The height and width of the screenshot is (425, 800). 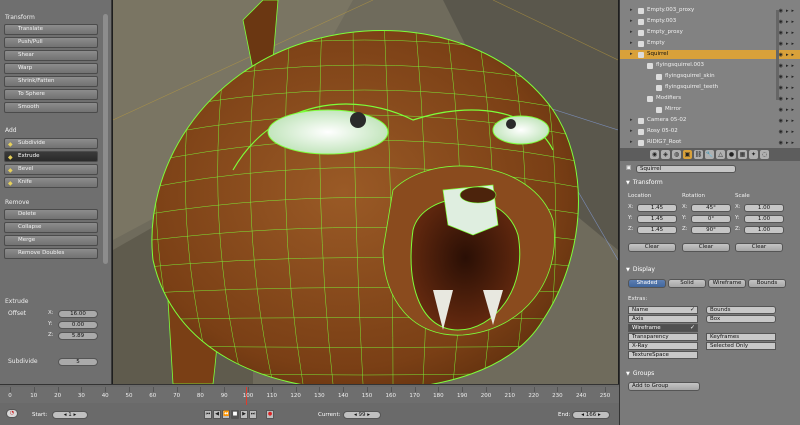 I want to click on play-reverse-icon: ◀, so click(x=217, y=414).